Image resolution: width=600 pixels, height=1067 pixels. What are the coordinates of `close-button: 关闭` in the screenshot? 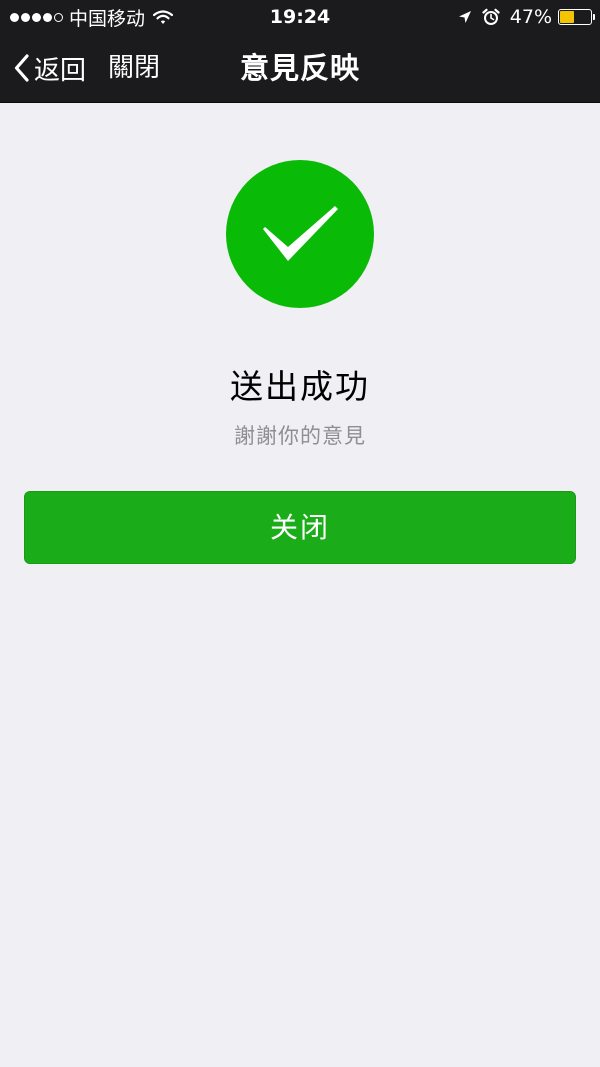 It's located at (300, 527).